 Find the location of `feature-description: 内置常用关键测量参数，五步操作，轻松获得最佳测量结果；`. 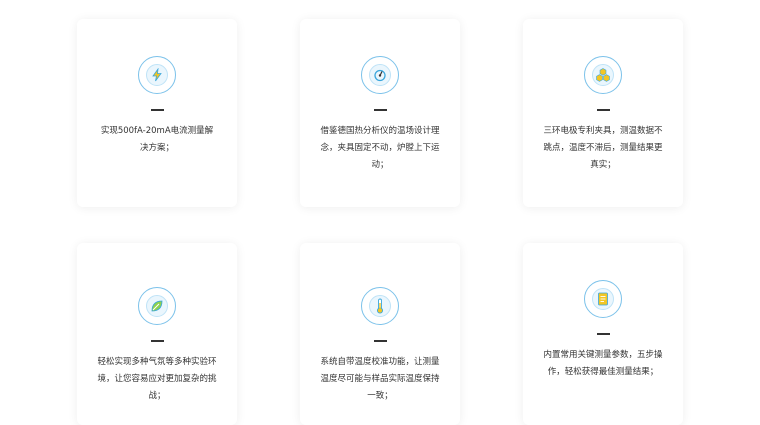

feature-description: 内置常用关键测量参数，五步操作，轻松获得最佳测量结果； is located at coordinates (603, 363).